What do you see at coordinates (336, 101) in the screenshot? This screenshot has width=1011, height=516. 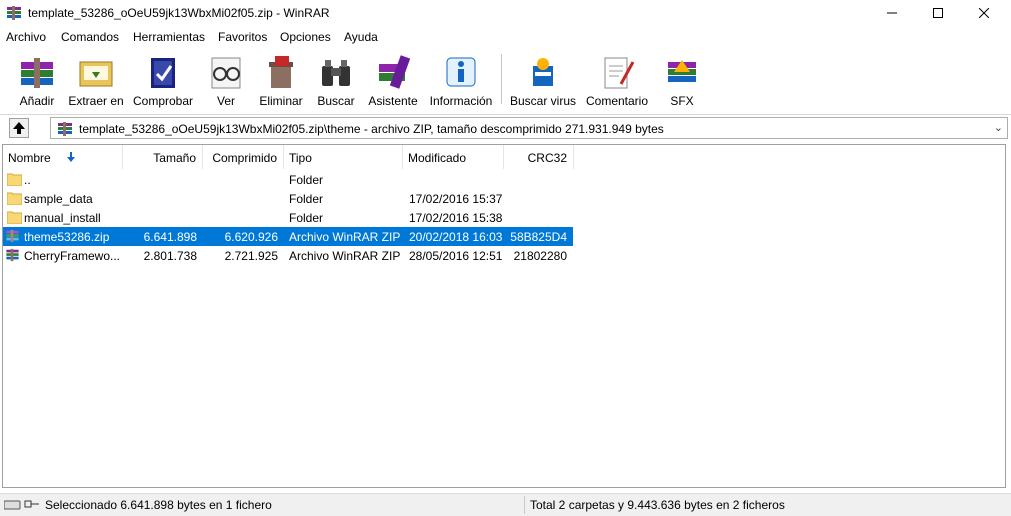 I see `find-label: Buscar` at bounding box center [336, 101].